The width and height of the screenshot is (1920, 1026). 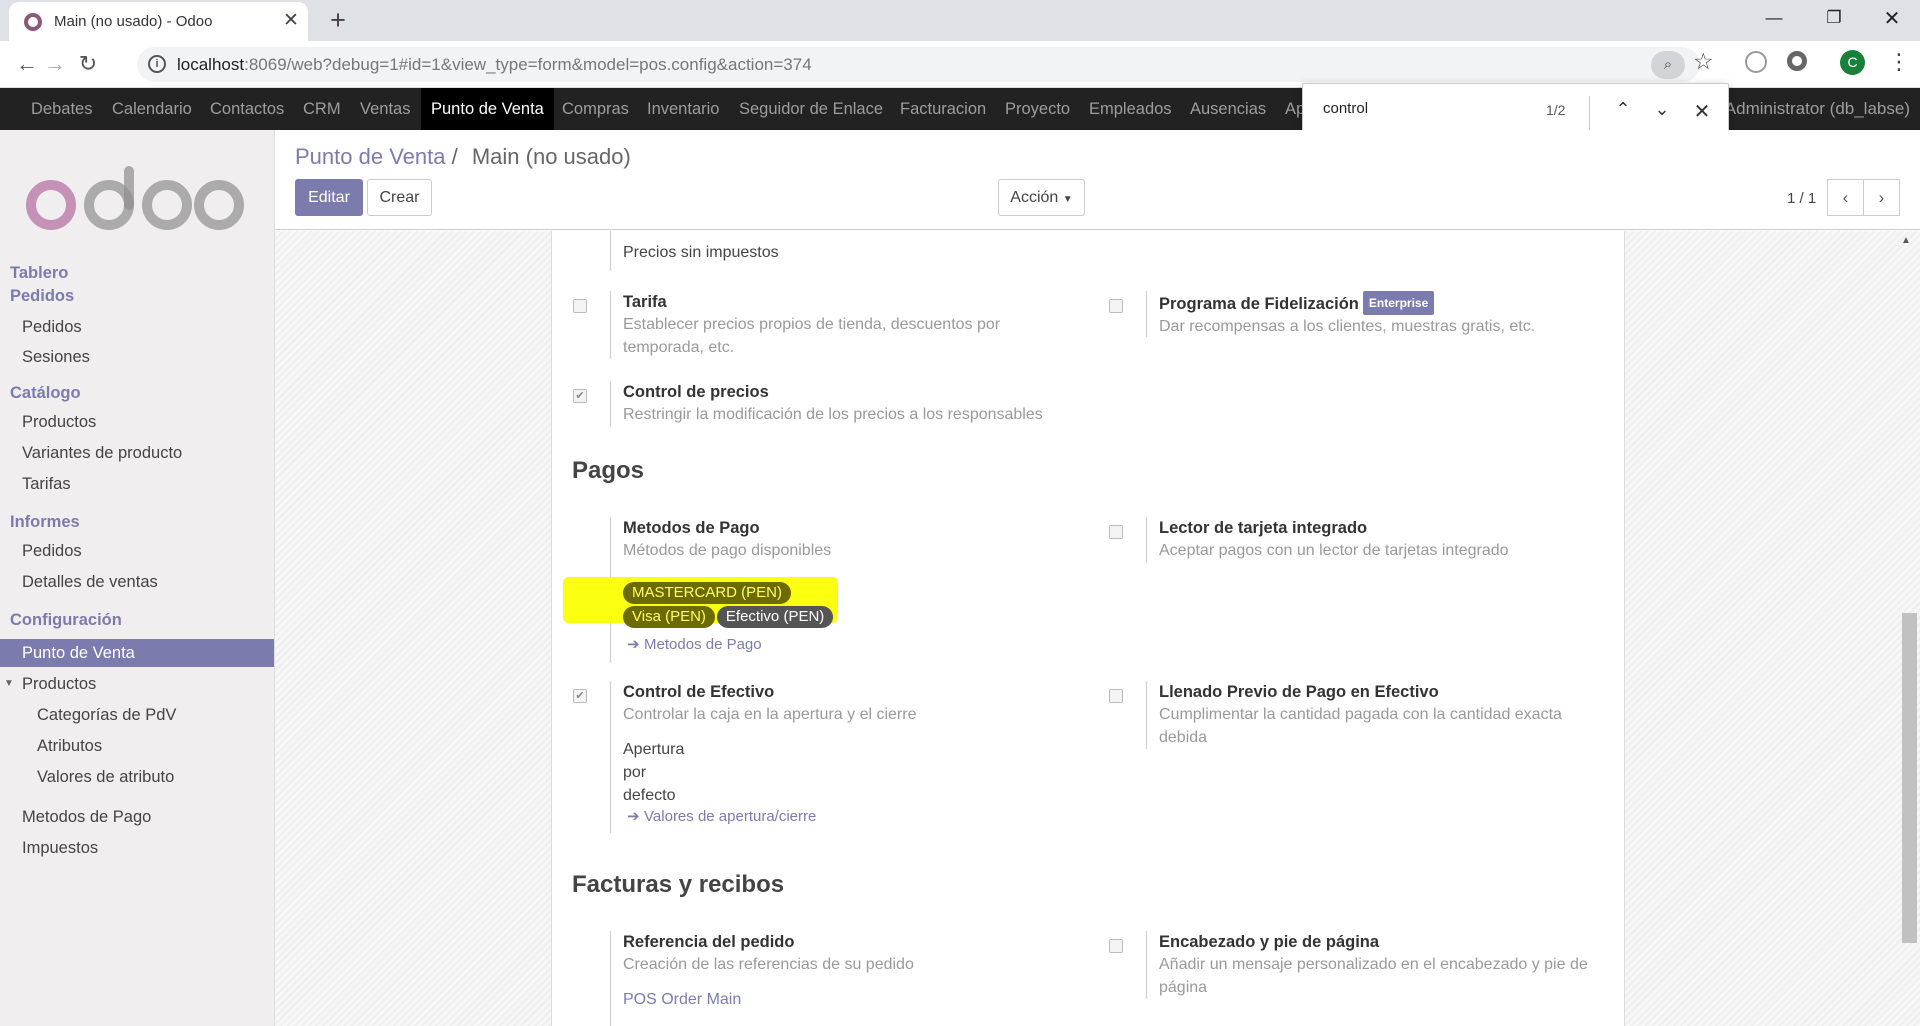 What do you see at coordinates (696, 392) in the screenshot?
I see `control-precios-title: Control de precios` at bounding box center [696, 392].